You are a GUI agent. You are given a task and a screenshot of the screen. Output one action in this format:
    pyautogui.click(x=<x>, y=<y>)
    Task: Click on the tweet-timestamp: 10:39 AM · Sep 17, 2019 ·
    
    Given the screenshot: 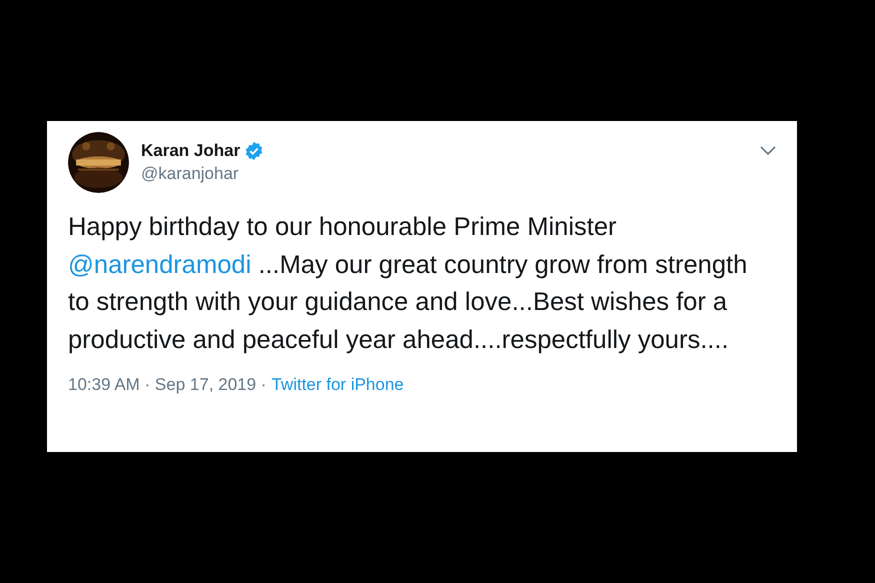 What is the action you would take?
    pyautogui.click(x=167, y=385)
    